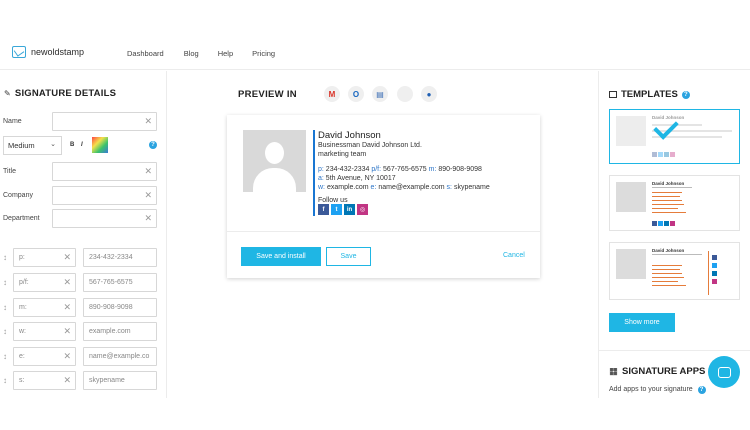 This screenshot has width=750, height=430. I want to click on font-size-select: Medium ⌄, so click(32, 145).